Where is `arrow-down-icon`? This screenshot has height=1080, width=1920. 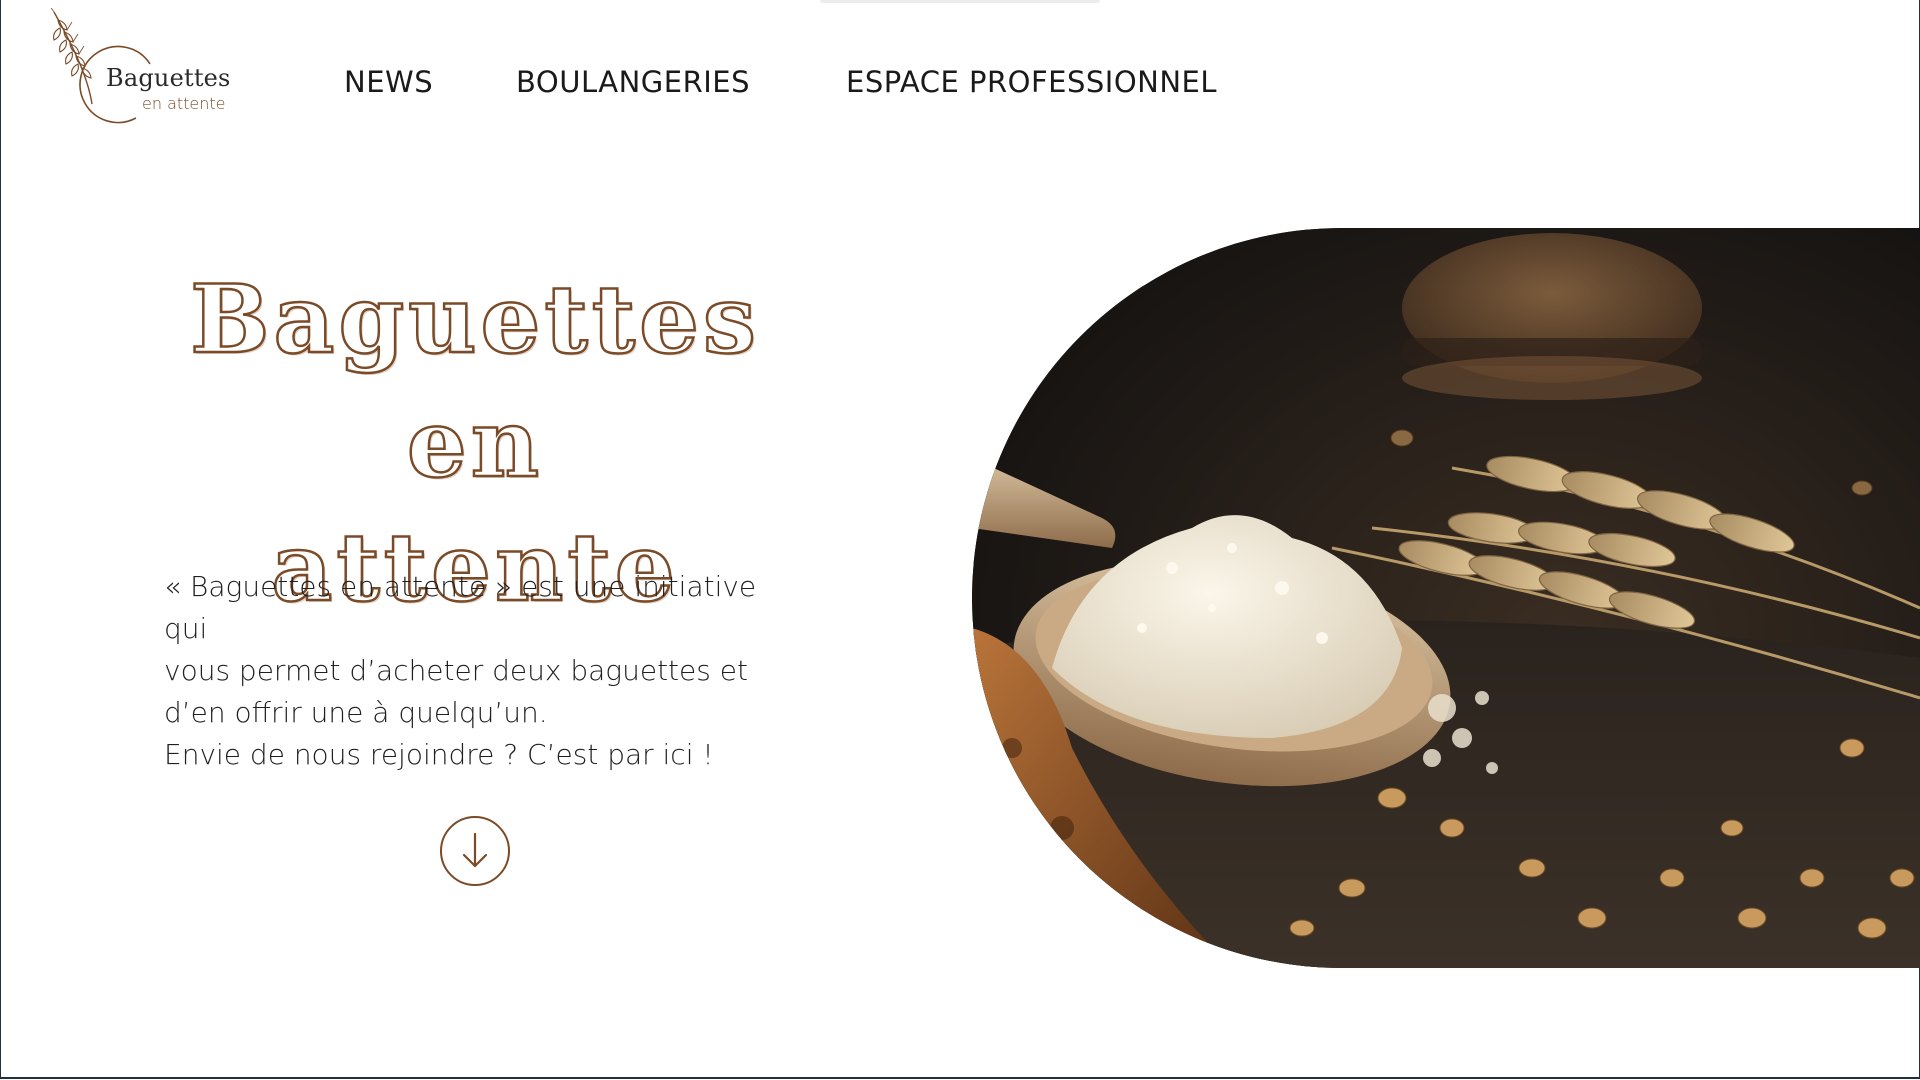 arrow-down-icon is located at coordinates (475, 850).